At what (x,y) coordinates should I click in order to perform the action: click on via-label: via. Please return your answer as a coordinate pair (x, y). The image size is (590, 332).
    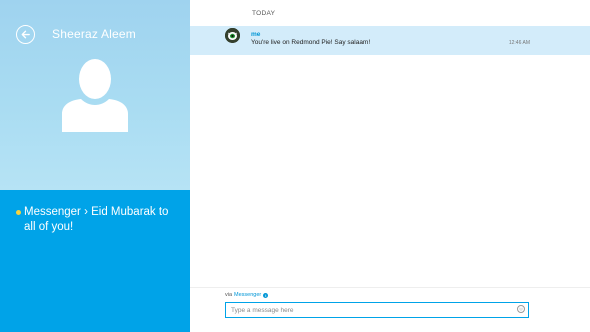
    Looking at the image, I should click on (229, 295).